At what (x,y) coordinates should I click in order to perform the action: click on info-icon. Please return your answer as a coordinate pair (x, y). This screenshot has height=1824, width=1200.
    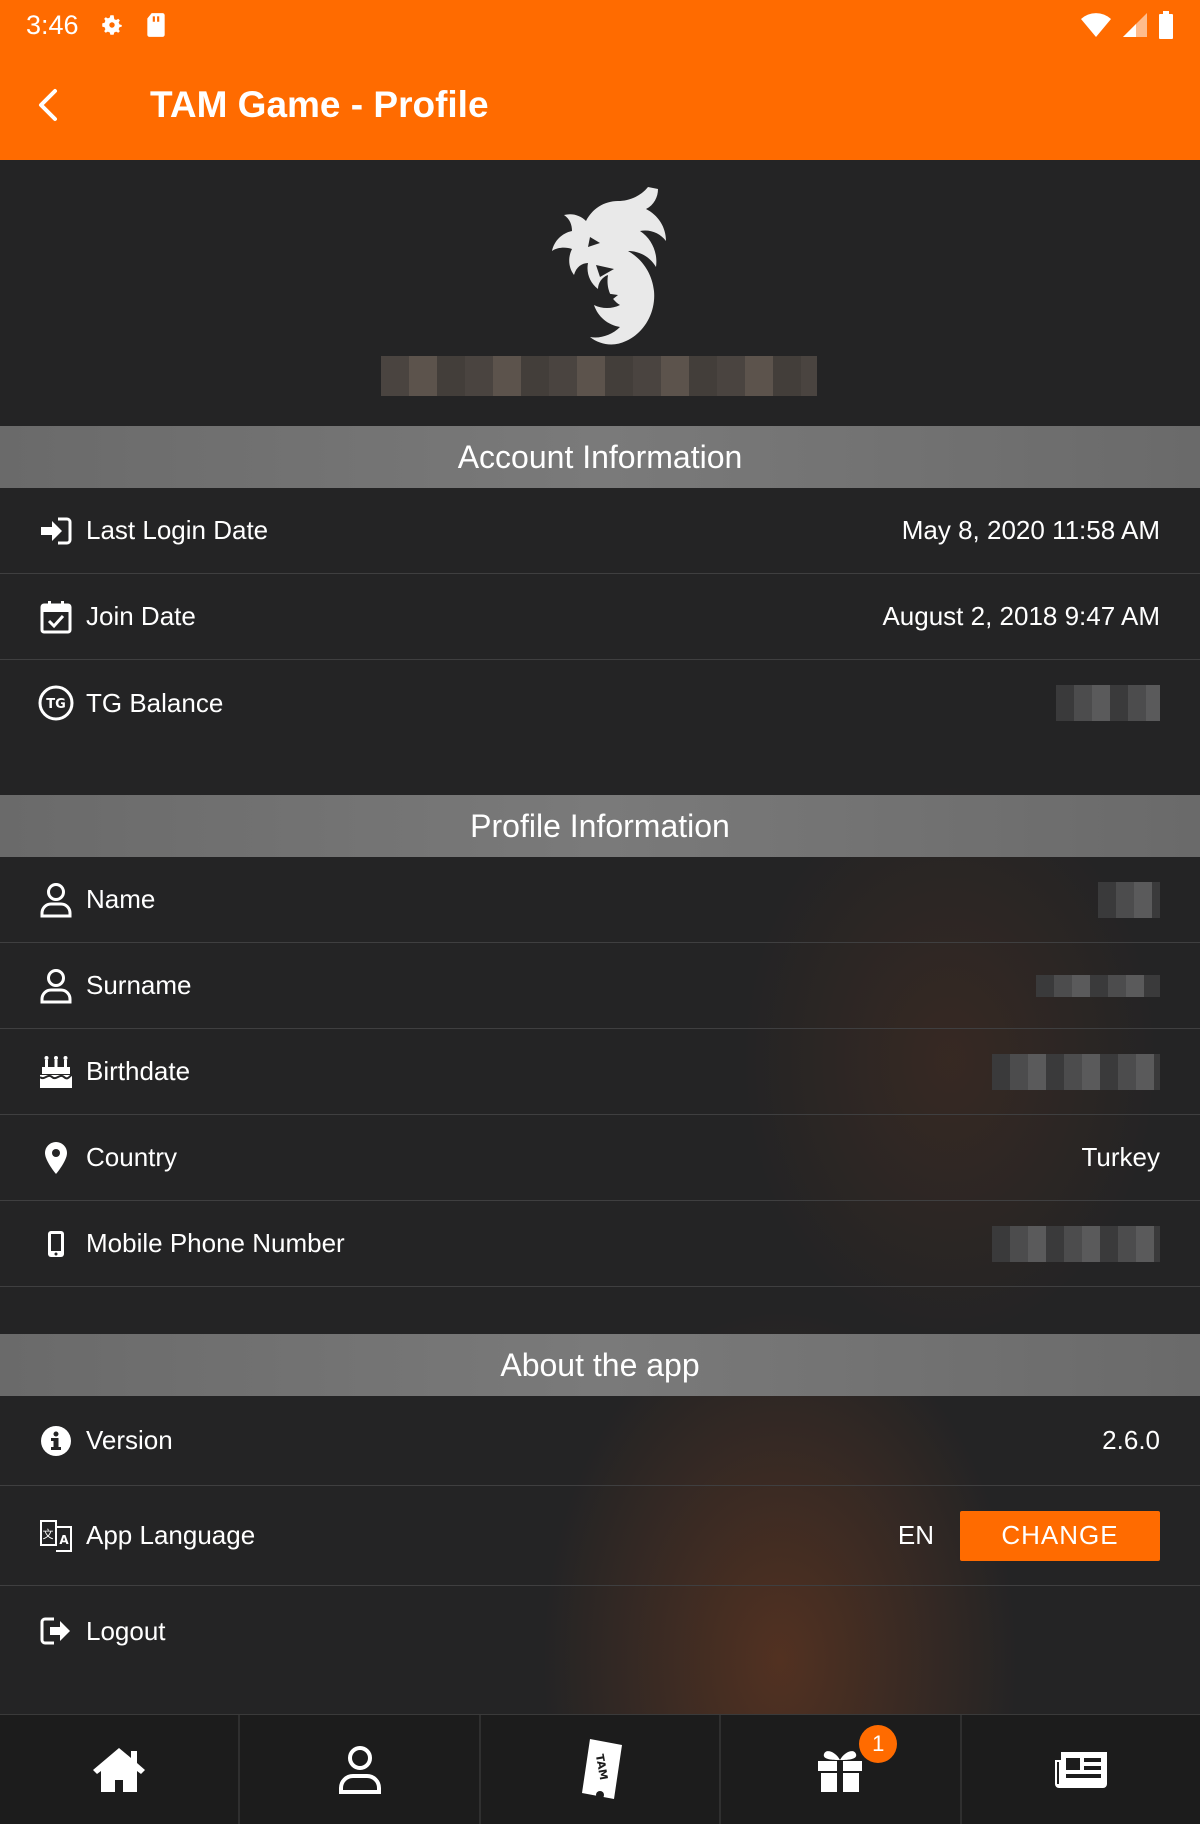
    Looking at the image, I should click on (56, 1441).